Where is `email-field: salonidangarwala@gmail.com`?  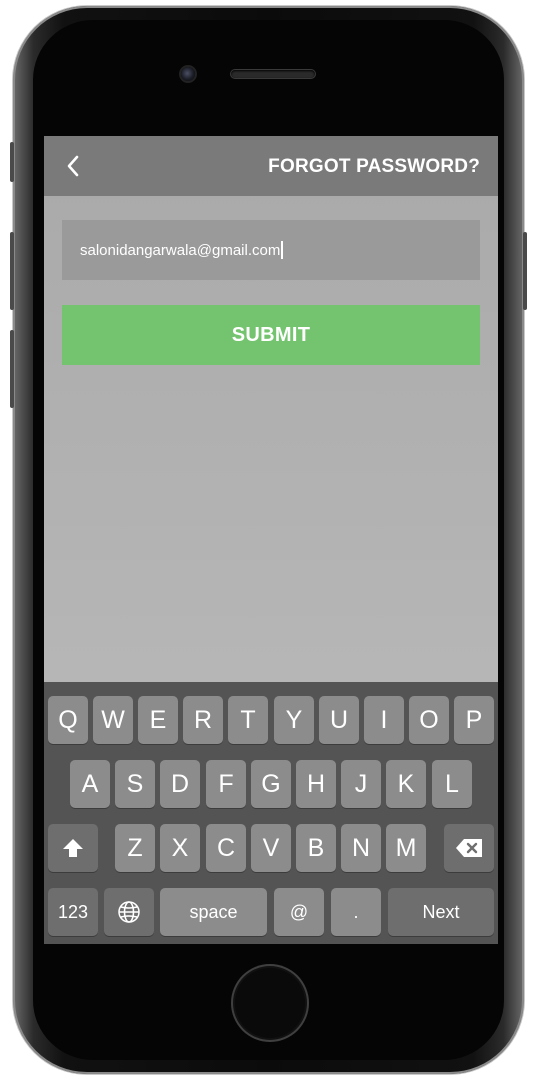
email-field: salonidangarwala@gmail.com is located at coordinates (271, 250).